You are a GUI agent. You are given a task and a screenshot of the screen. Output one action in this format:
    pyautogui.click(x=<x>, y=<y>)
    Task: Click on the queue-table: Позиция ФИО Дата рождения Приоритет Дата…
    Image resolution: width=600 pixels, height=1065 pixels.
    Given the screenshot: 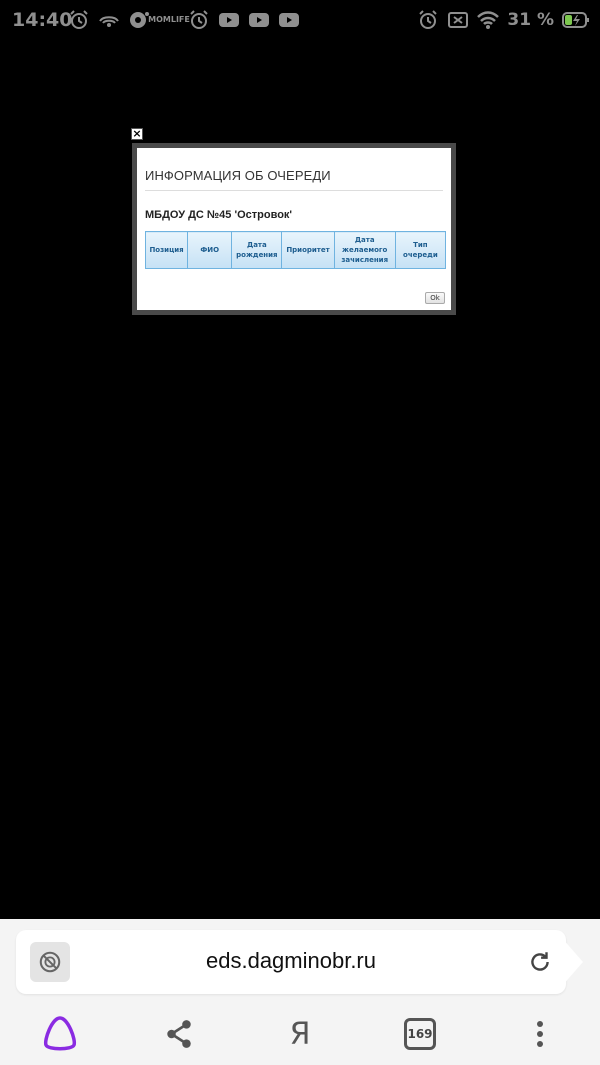 What is the action you would take?
    pyautogui.click(x=295, y=250)
    